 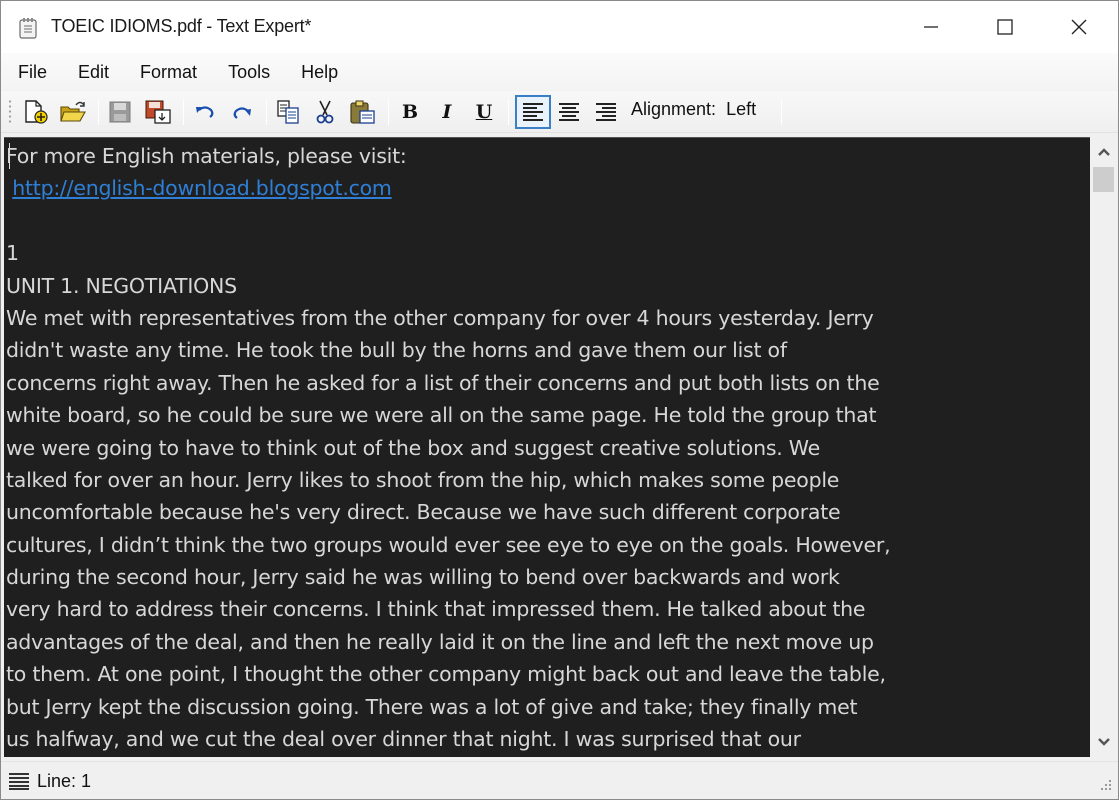 I want to click on open-folder-icon, so click(x=73, y=111).